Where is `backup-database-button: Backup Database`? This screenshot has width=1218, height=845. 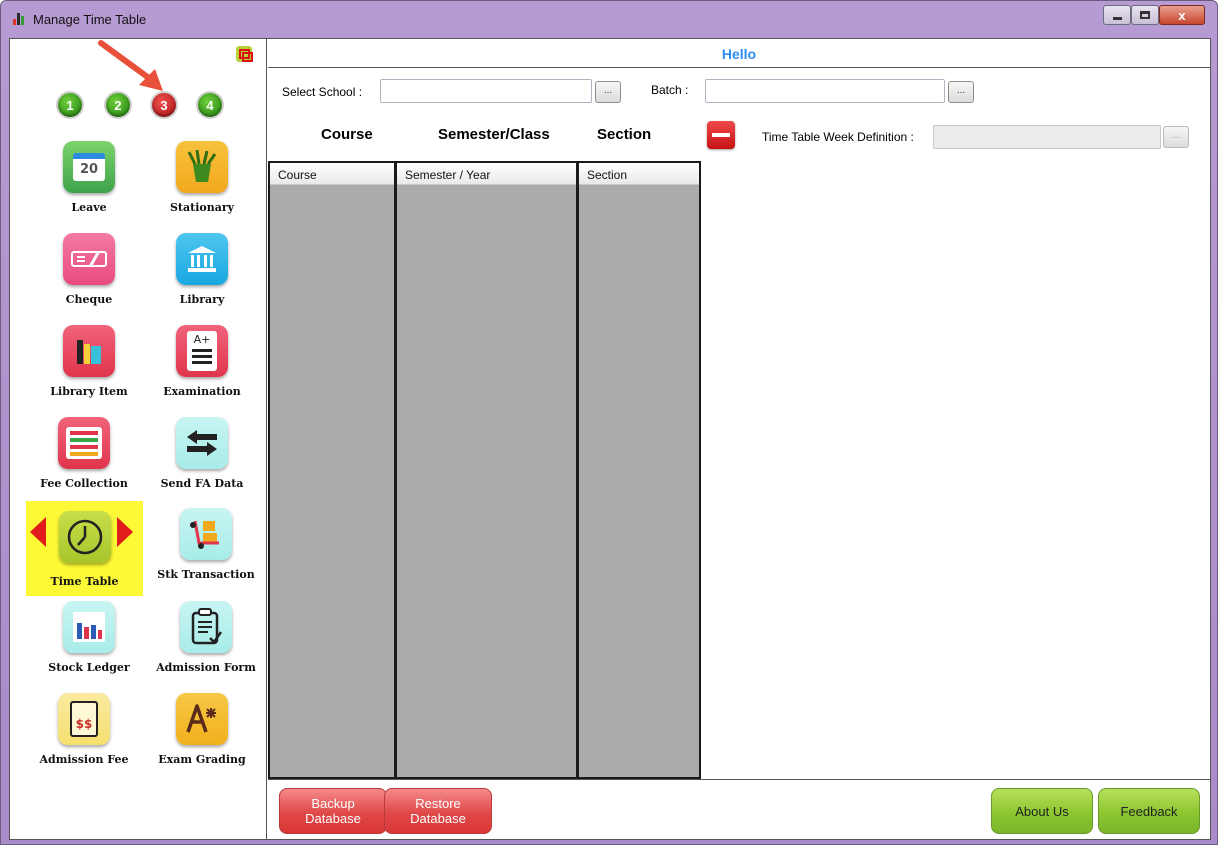
backup-database-button: Backup Database is located at coordinates (333, 811).